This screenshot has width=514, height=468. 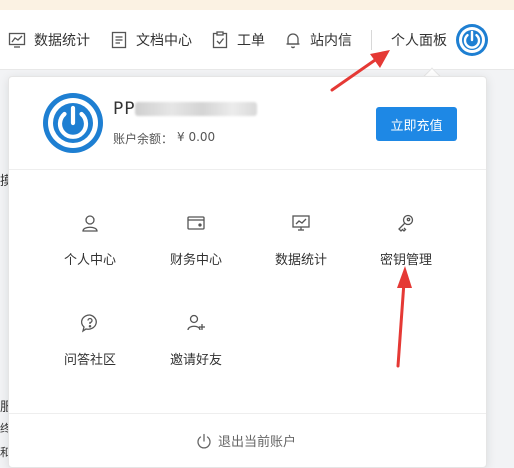 I want to click on add-user-icon, so click(x=196, y=323).